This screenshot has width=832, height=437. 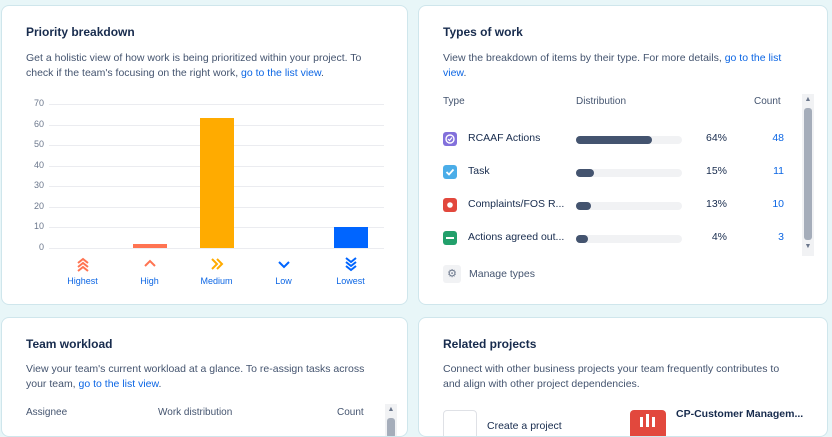 I want to click on create-project-button: Create a project, so click(x=518, y=423).